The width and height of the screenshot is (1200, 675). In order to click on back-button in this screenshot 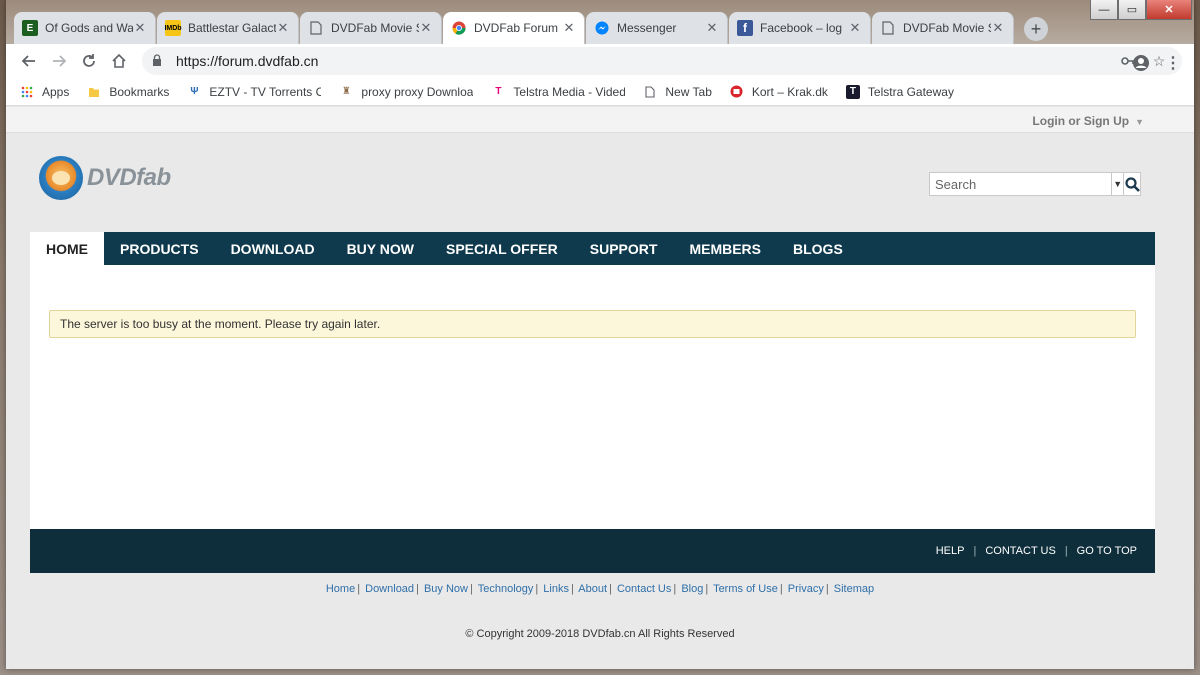, I will do `click(29, 61)`.